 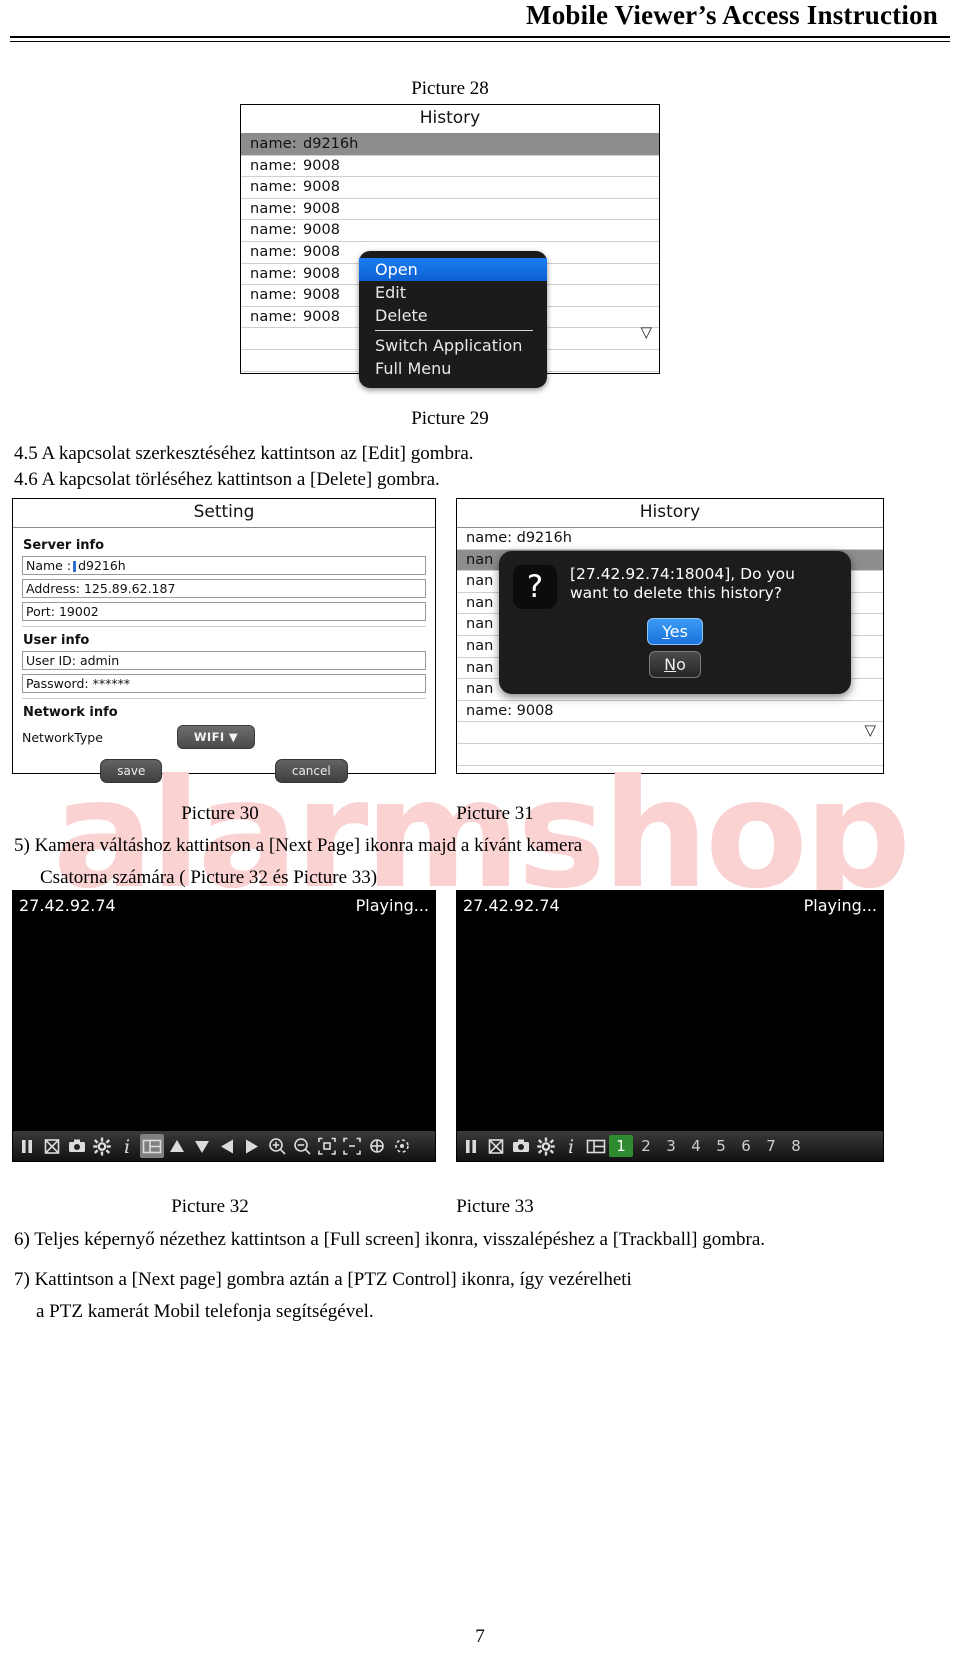 I want to click on text-caret, so click(x=75, y=566).